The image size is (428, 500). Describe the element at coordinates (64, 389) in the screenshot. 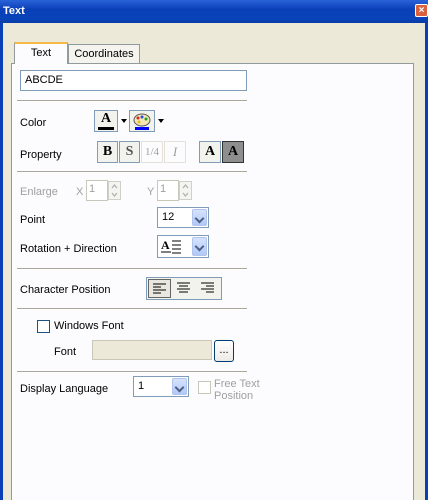

I see `display-language-label: Display Language` at that location.